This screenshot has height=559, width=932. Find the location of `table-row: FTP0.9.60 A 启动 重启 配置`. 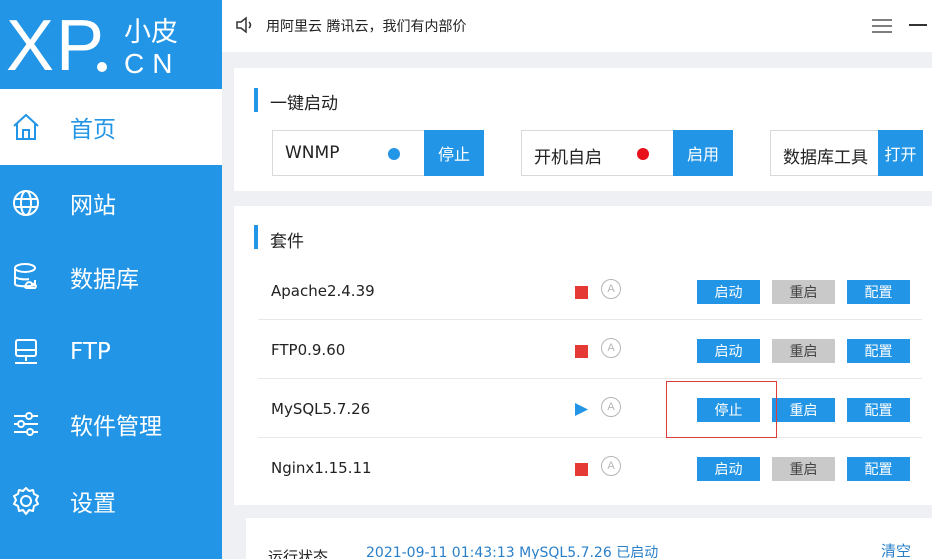

table-row: FTP0.9.60 A 启动 重启 配置 is located at coordinates (590, 350).